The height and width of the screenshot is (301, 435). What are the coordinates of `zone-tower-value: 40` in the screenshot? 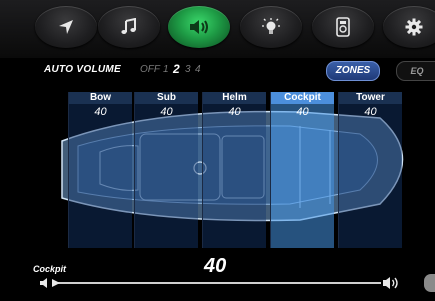 It's located at (370, 112).